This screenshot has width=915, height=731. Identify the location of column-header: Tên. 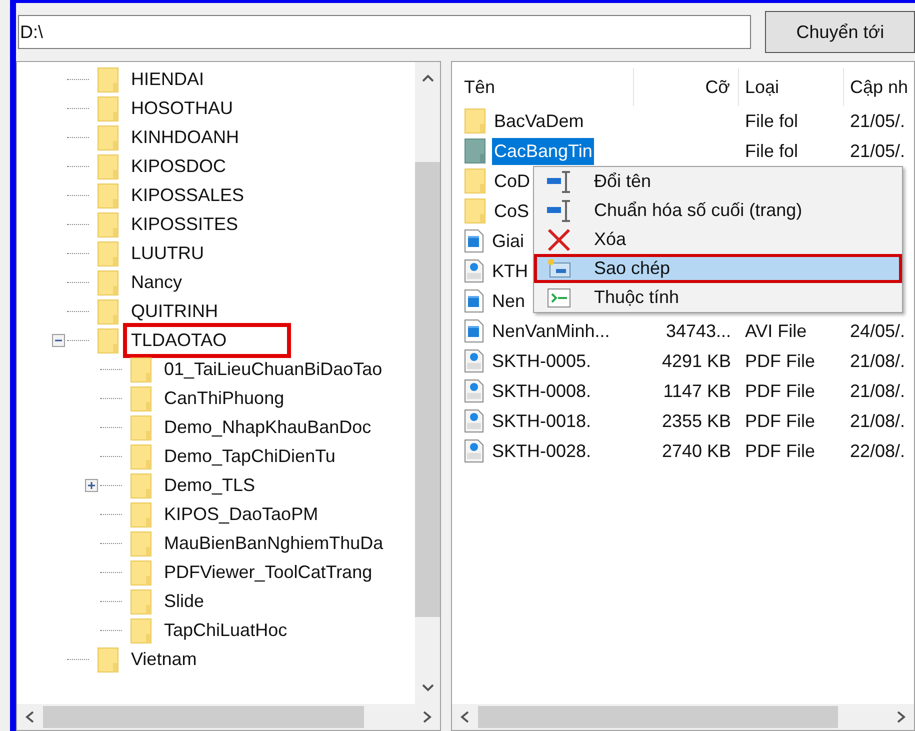
(549, 87).